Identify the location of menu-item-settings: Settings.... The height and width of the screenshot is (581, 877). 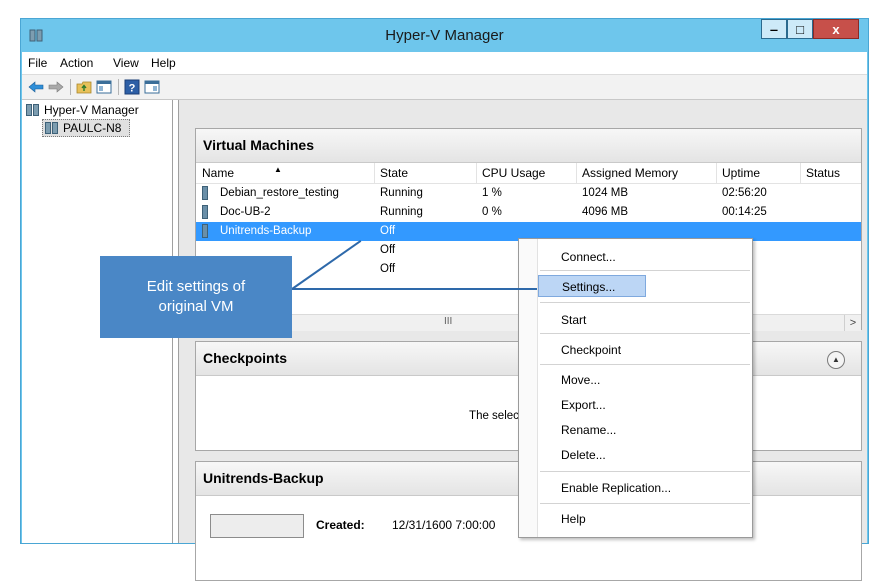
(592, 286).